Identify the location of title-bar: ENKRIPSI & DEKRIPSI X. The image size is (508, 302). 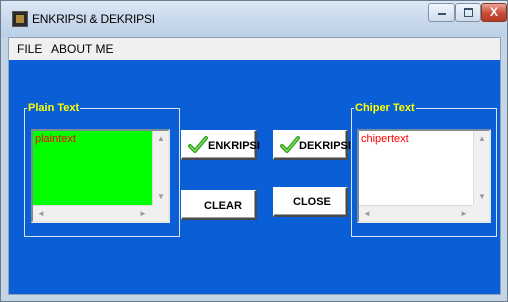
(254, 19).